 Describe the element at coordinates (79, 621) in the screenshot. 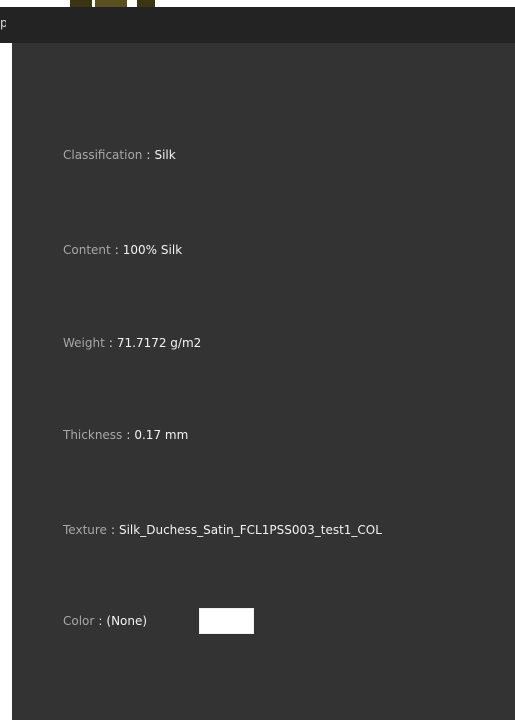

I see `color-label: Color` at that location.